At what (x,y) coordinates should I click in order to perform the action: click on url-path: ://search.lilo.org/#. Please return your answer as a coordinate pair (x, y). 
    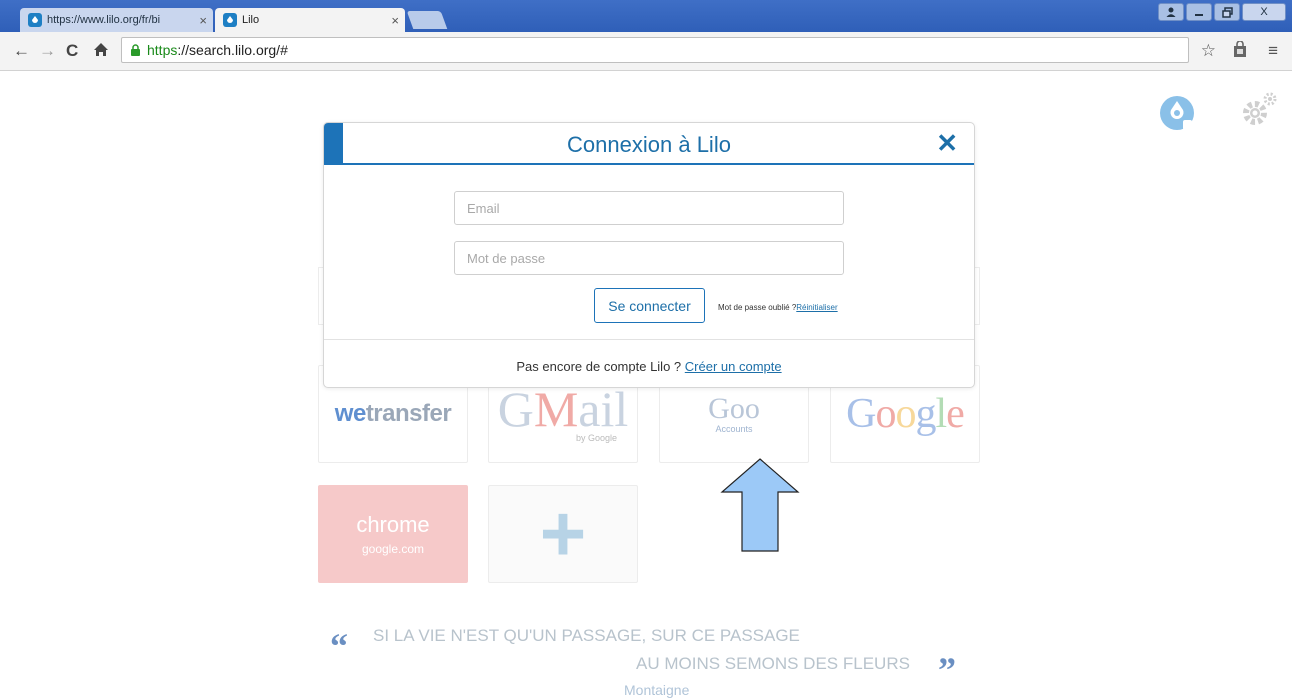
    Looking at the image, I should click on (232, 50).